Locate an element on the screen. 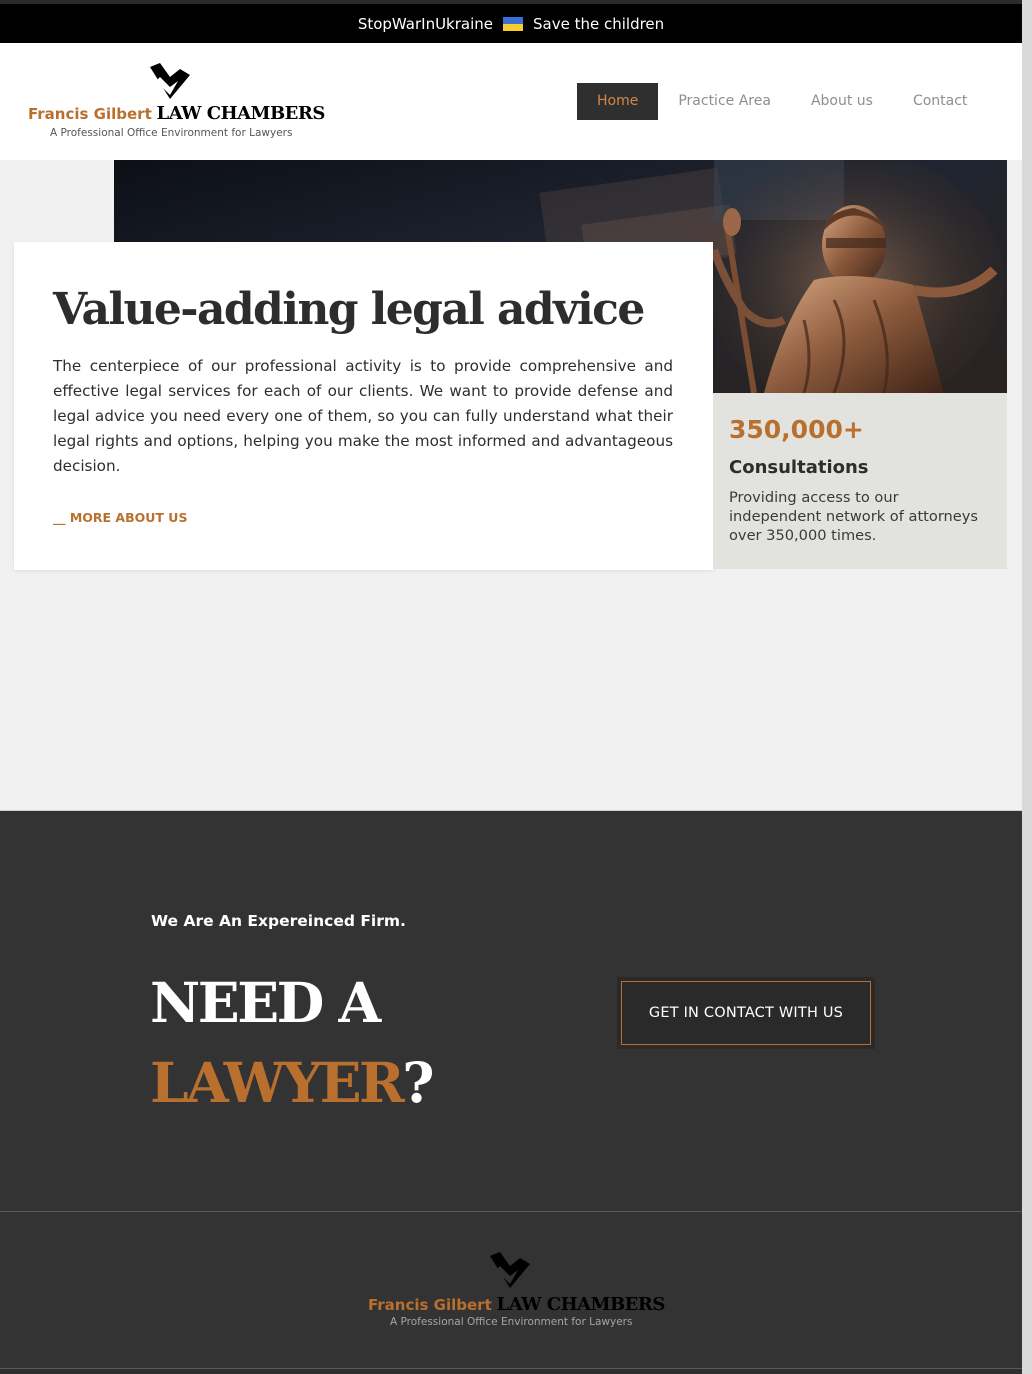  ukraine-banner: StopWarInUkraine Save the children is located at coordinates (511, 21).